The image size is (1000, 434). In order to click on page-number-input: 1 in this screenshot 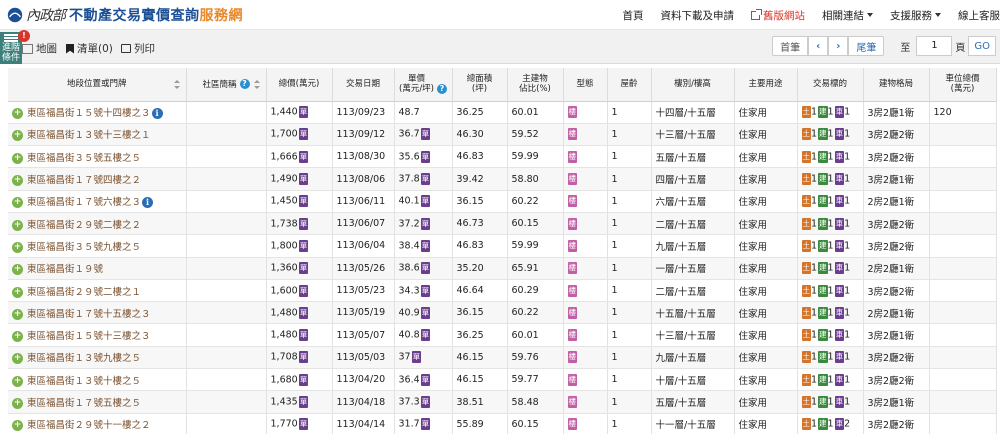, I will do `click(934, 46)`.